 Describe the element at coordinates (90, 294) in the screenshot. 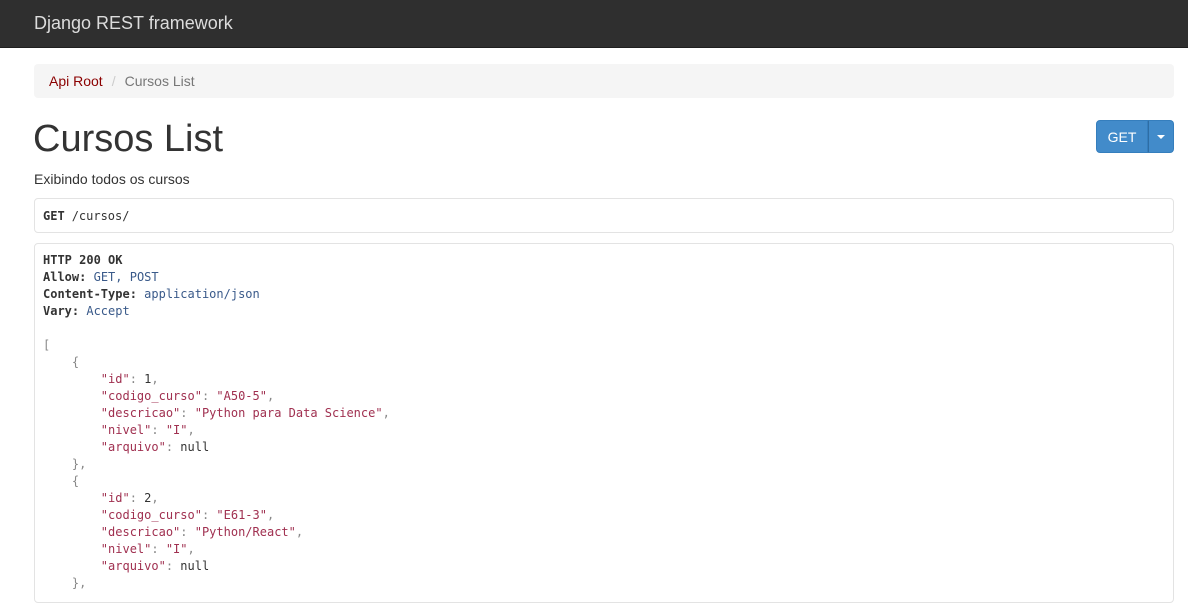

I see `content-type-header-key: Content-Type:` at that location.